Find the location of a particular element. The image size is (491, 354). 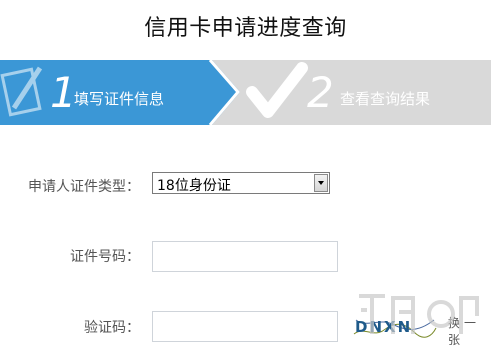

step-1-label: 填写证件信息 is located at coordinates (119, 99).